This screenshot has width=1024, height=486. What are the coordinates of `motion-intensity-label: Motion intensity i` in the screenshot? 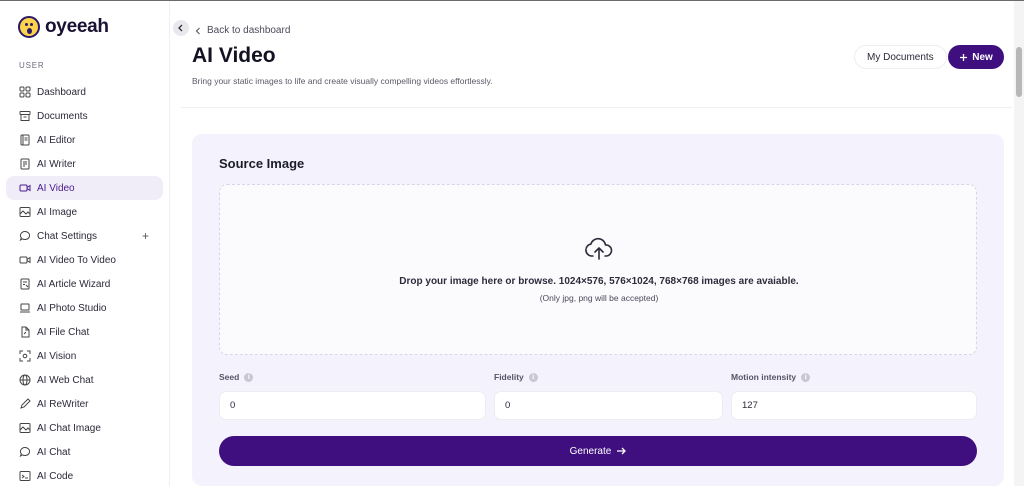 It's located at (771, 377).